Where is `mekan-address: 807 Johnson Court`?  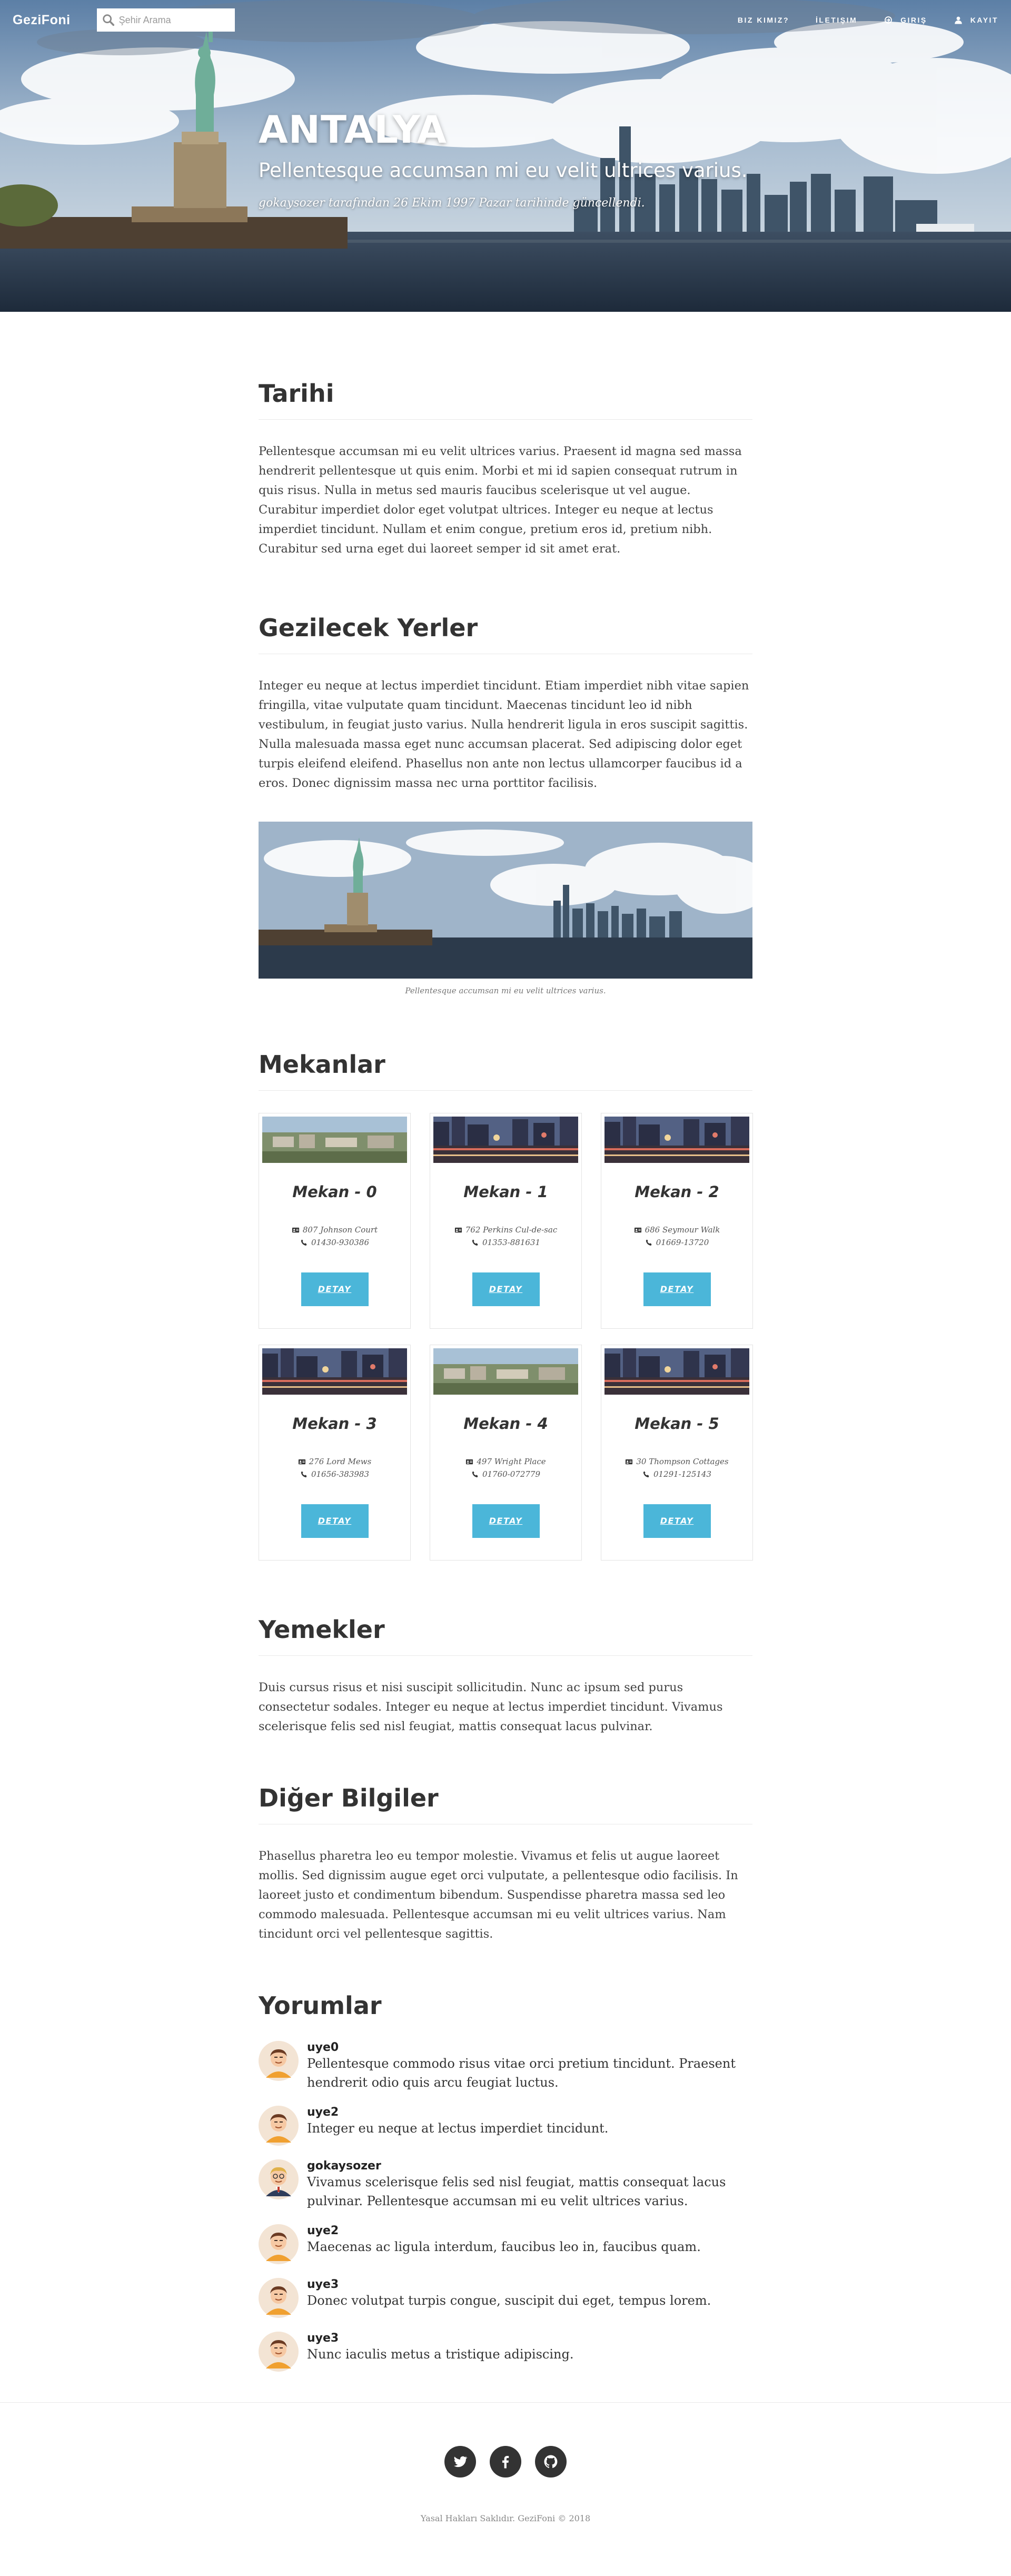 mekan-address: 807 Johnson Court is located at coordinates (335, 1230).